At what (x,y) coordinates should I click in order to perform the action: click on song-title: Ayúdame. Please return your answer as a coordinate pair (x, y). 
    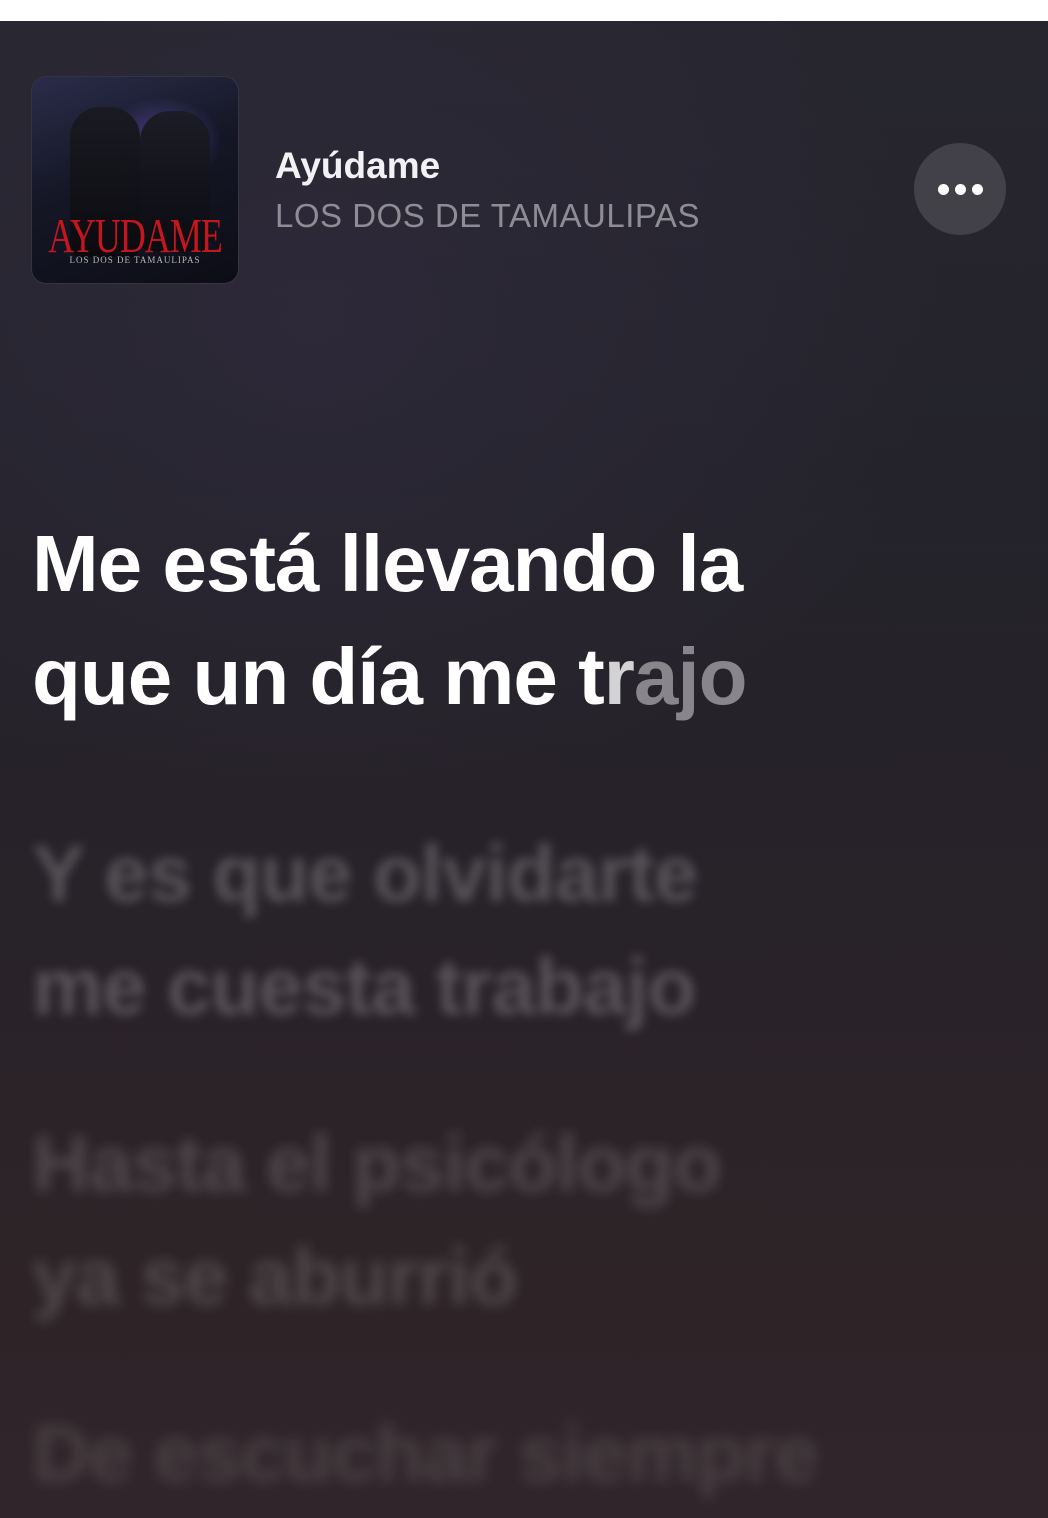
    Looking at the image, I should click on (358, 165).